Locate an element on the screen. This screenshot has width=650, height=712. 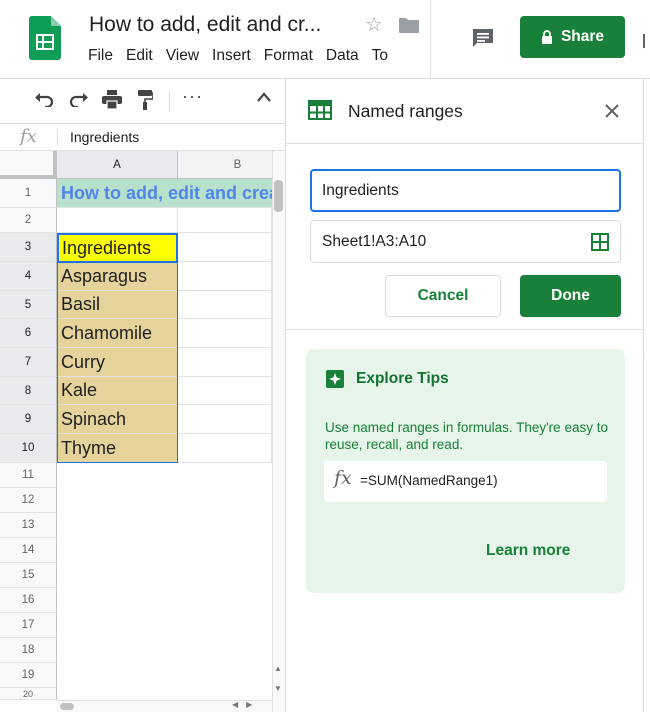
range-reference-value: Sheet1!A3:A10 is located at coordinates (374, 241).